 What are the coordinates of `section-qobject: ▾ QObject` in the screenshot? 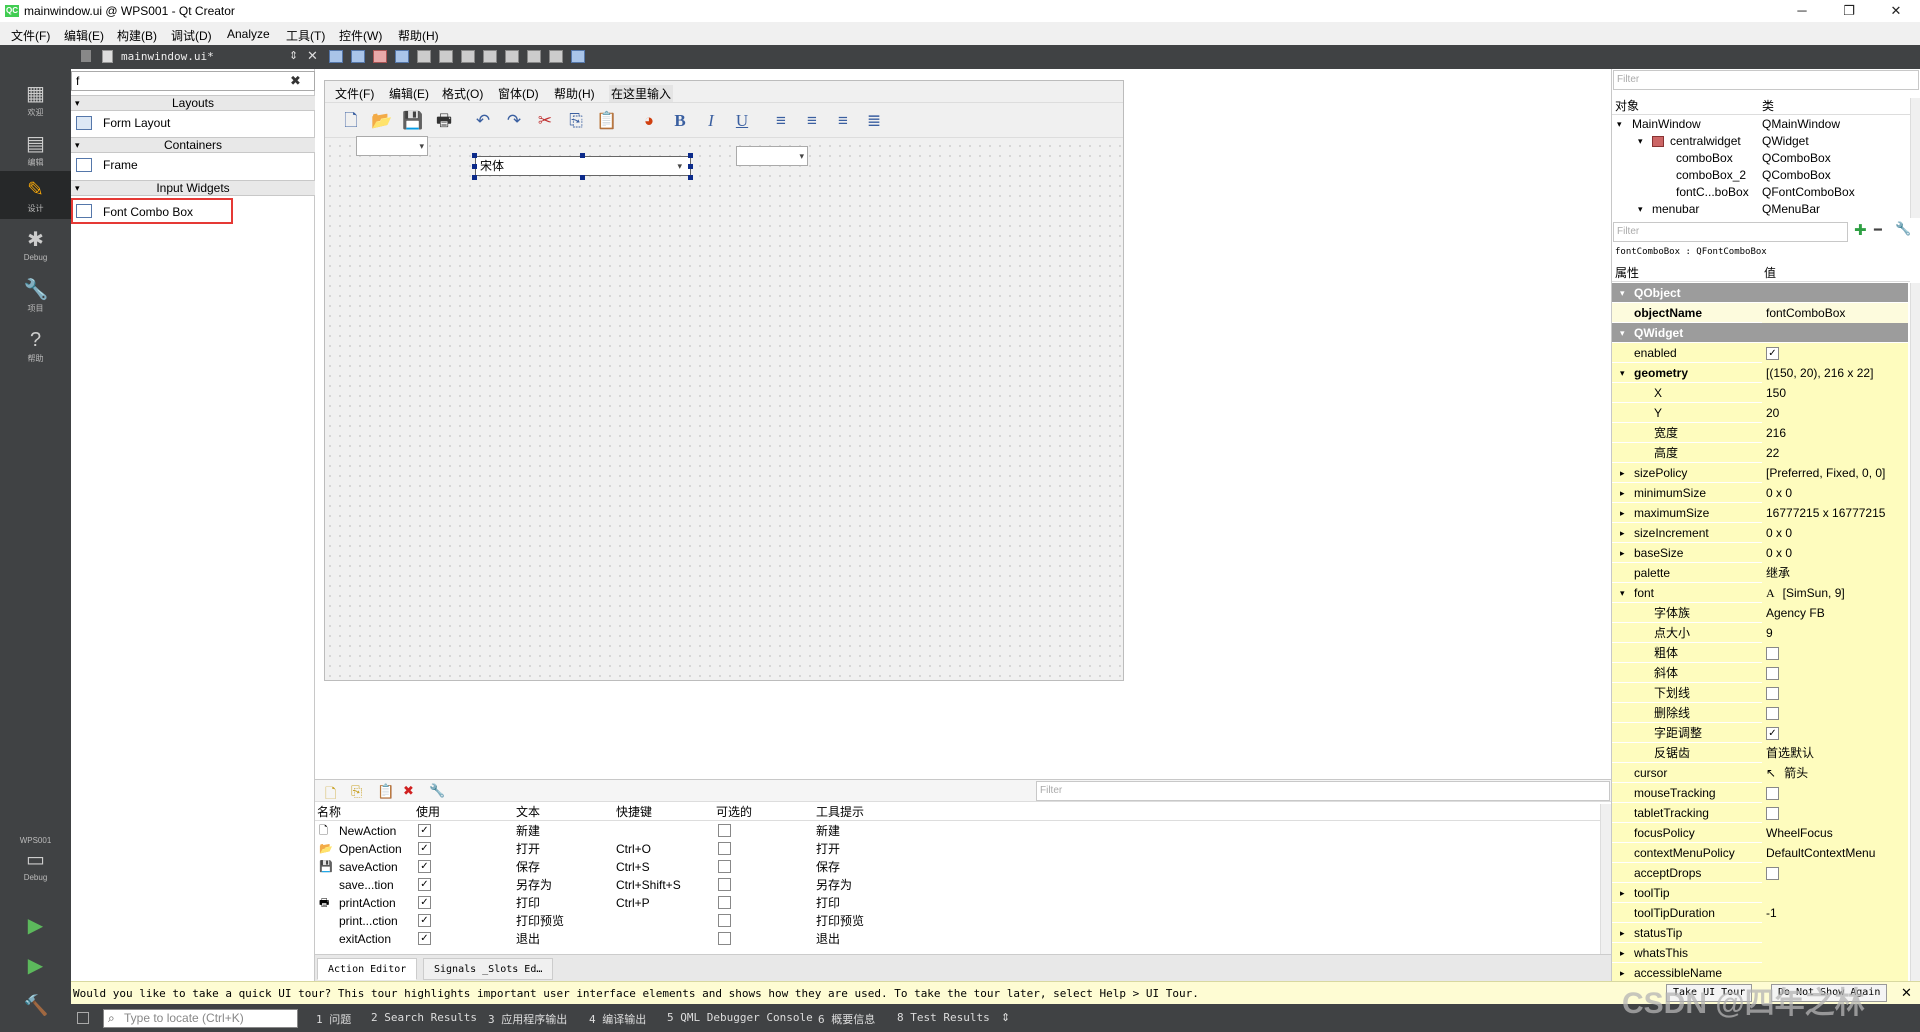 It's located at (1760, 293).